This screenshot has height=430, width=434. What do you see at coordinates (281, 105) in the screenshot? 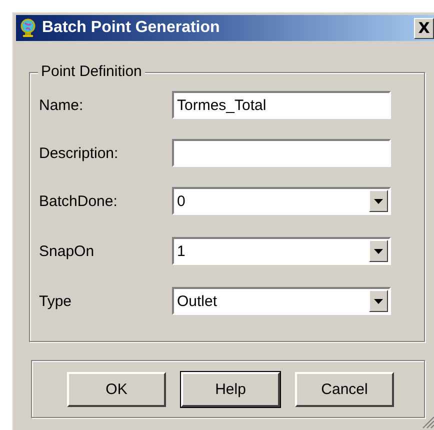
I see `input-field: Tormes_Total` at bounding box center [281, 105].